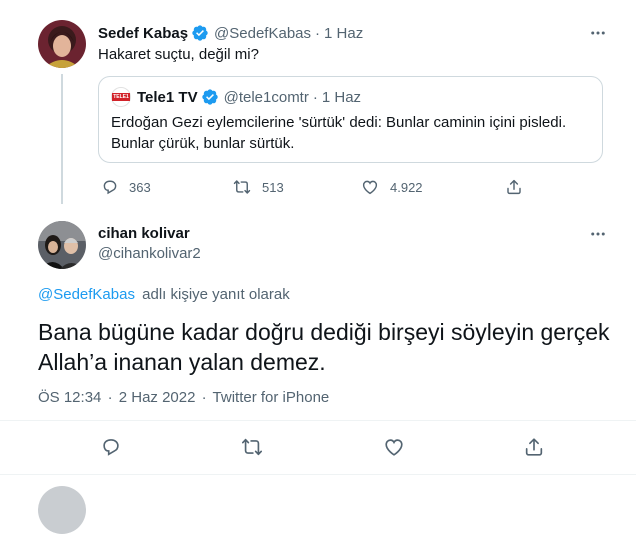 This screenshot has height=534, width=636. I want to click on tweet-time: ÖS 12:34, so click(69, 397).